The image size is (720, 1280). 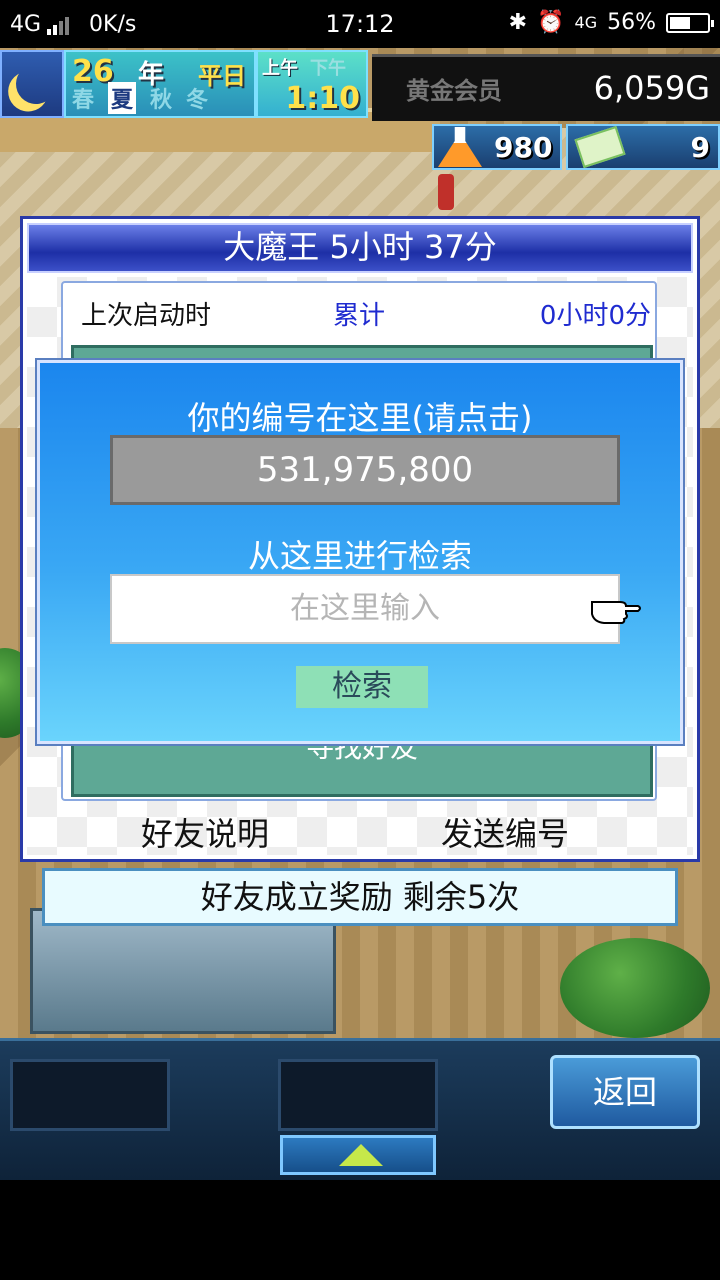 What do you see at coordinates (280, 68) in the screenshot?
I see `am-label: 上午` at bounding box center [280, 68].